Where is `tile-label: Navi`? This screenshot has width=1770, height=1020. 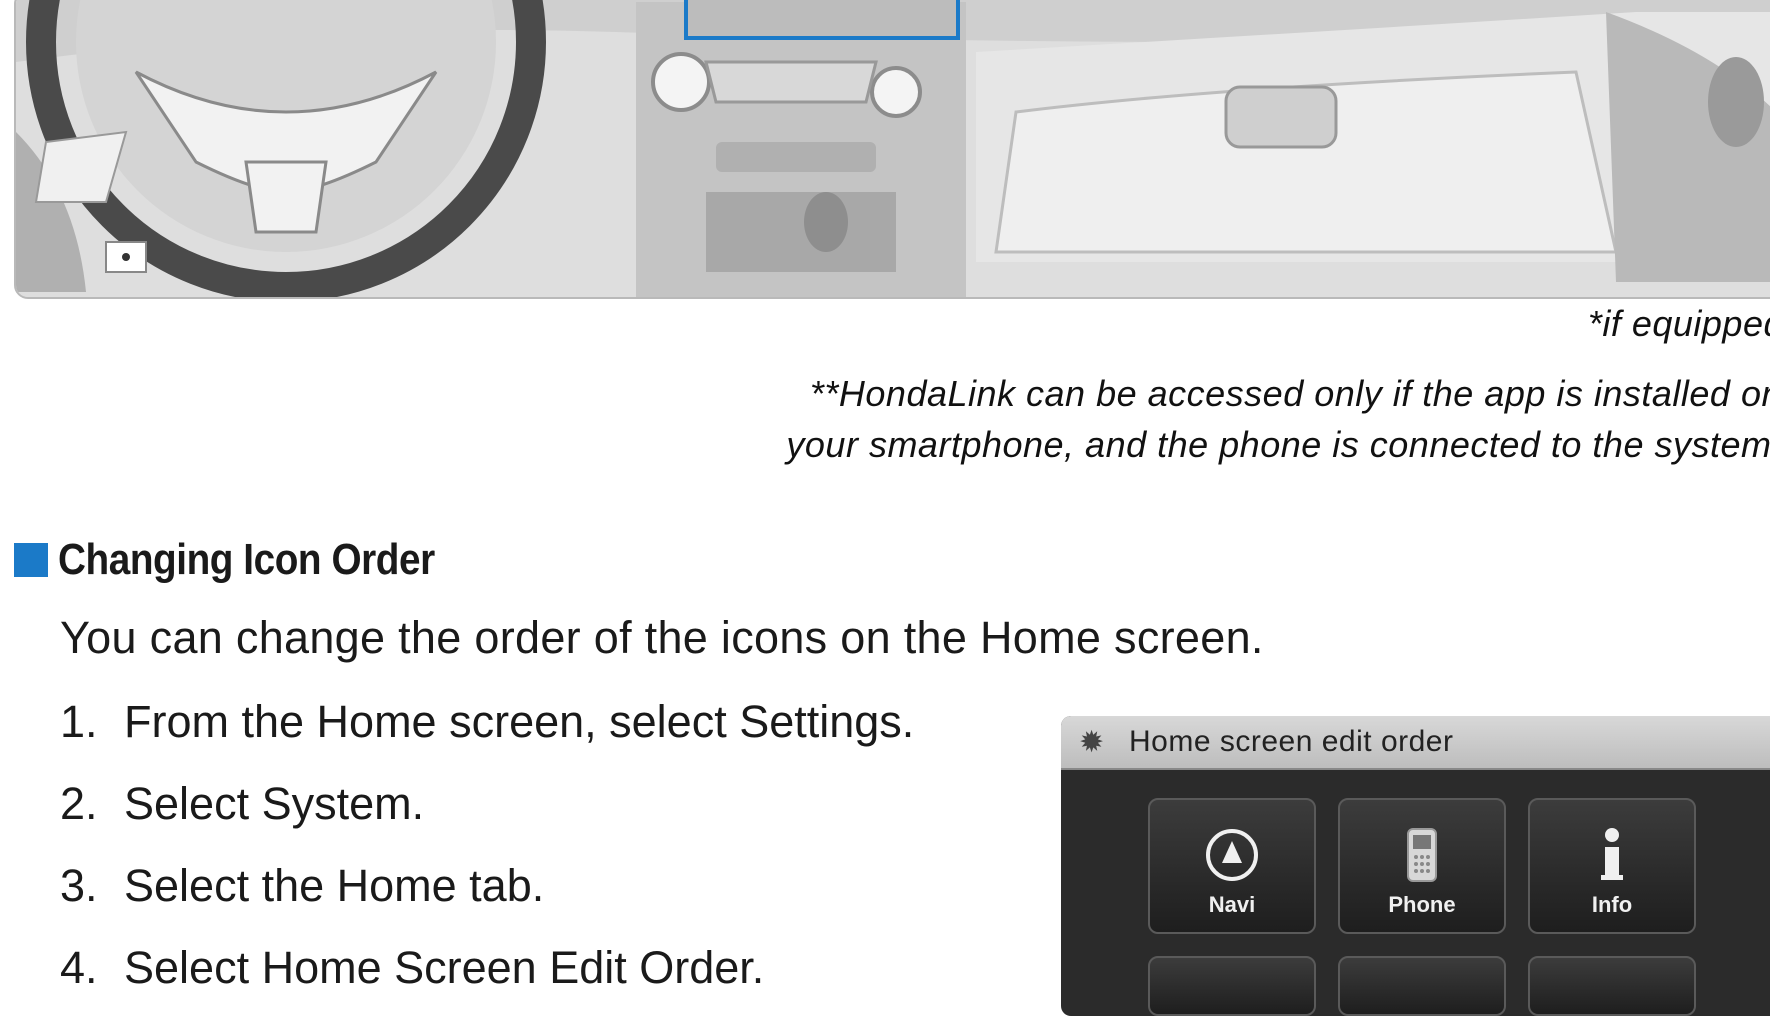
tile-label: Navi is located at coordinates (1232, 904).